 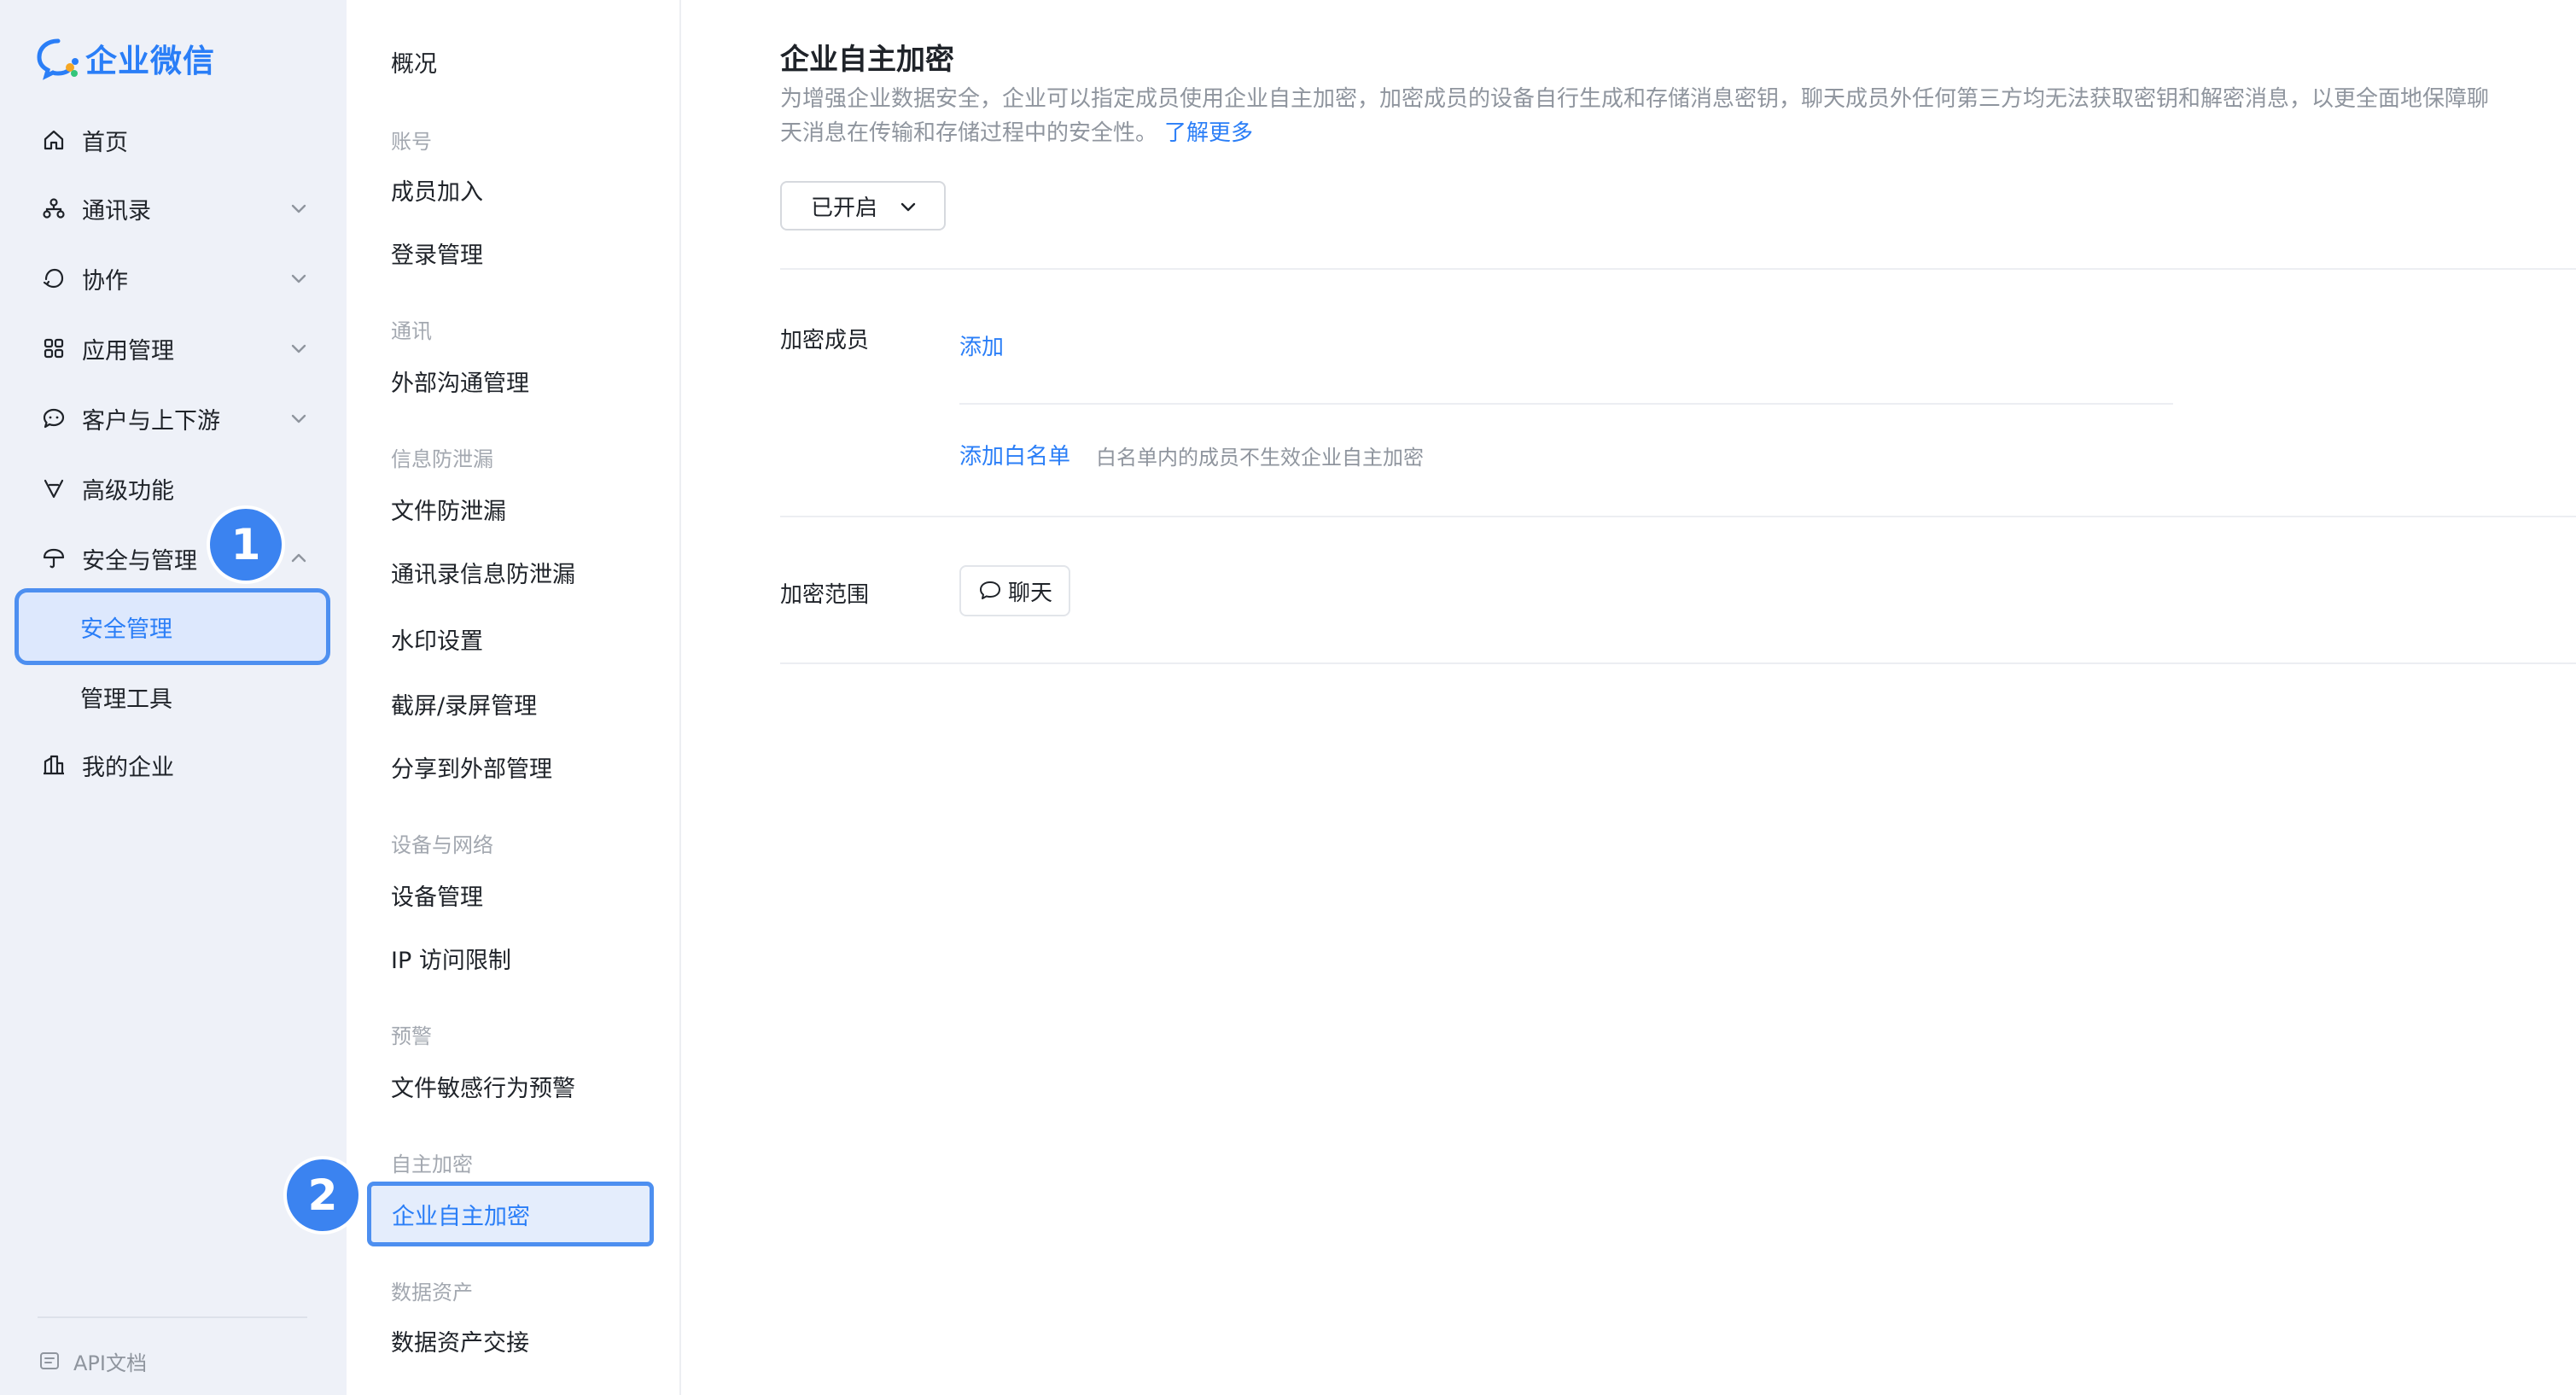 I want to click on step-badge-1: 1, so click(x=246, y=545).